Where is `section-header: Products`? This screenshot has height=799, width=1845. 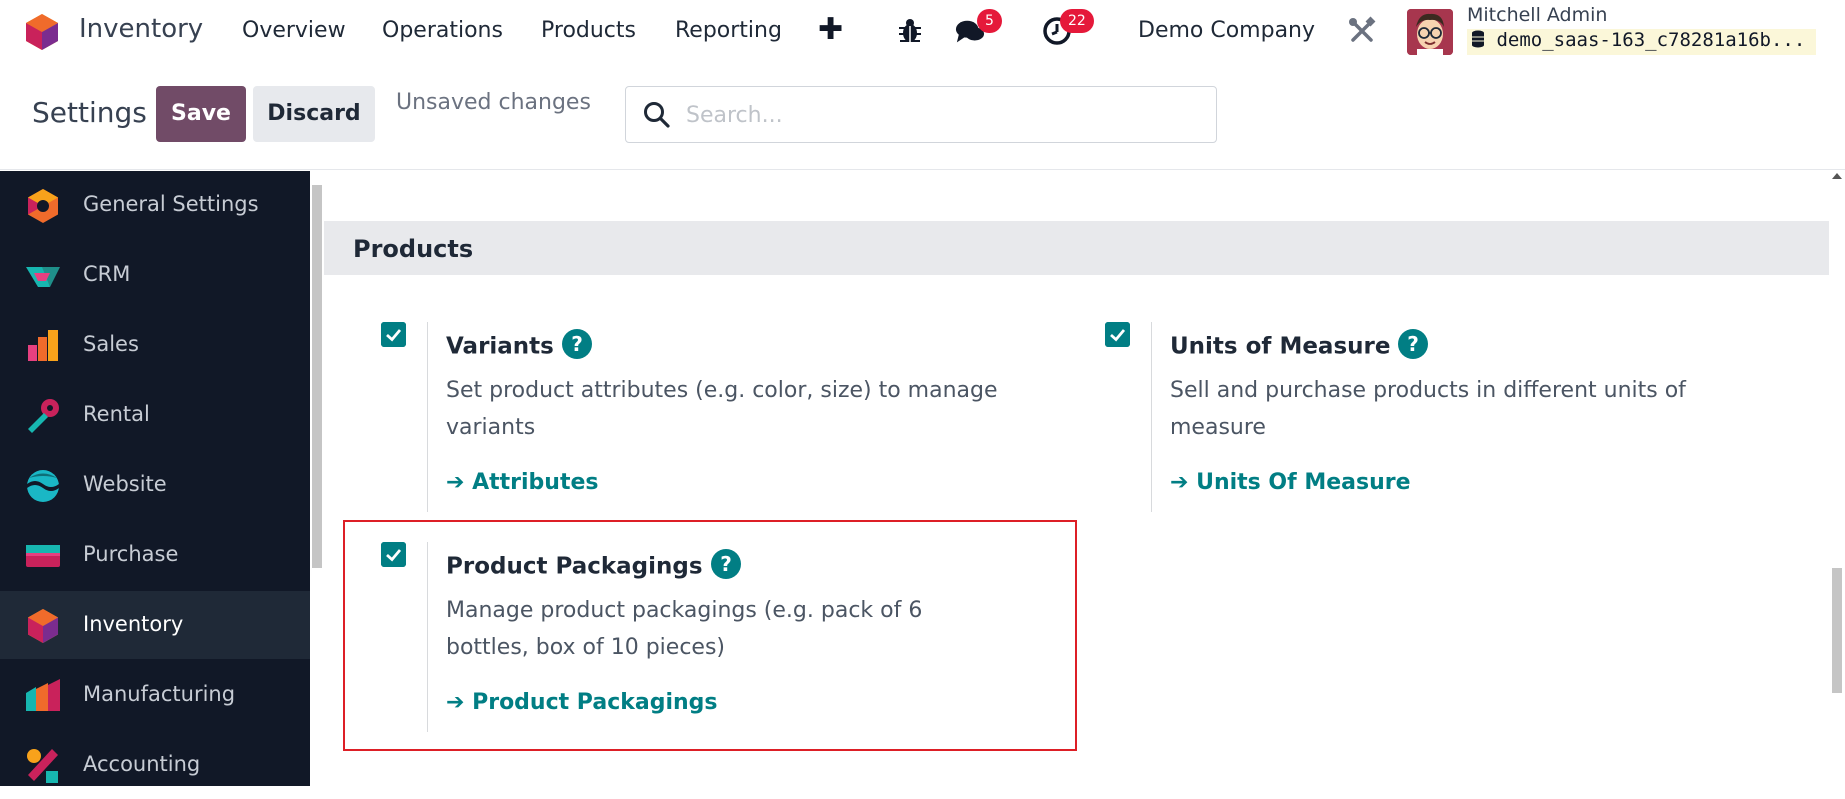
section-header: Products is located at coordinates (1076, 248).